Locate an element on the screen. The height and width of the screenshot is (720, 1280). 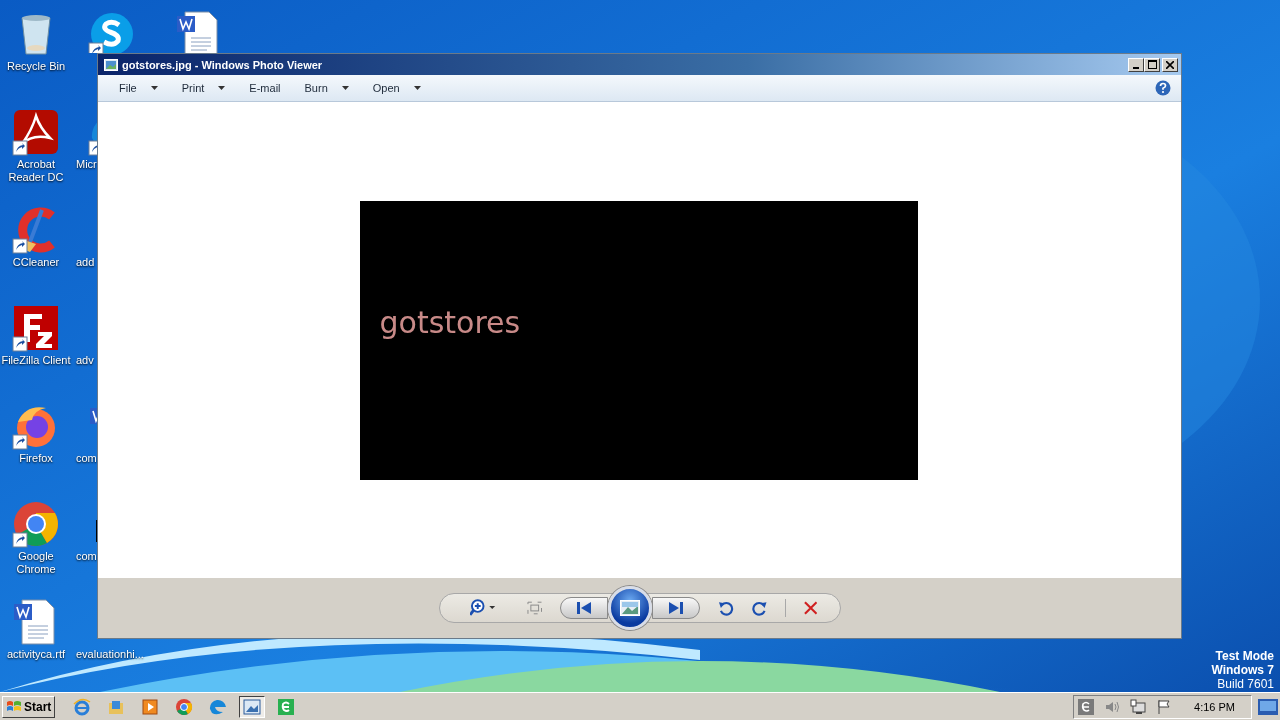
maximize-button is located at coordinates (1152, 64).